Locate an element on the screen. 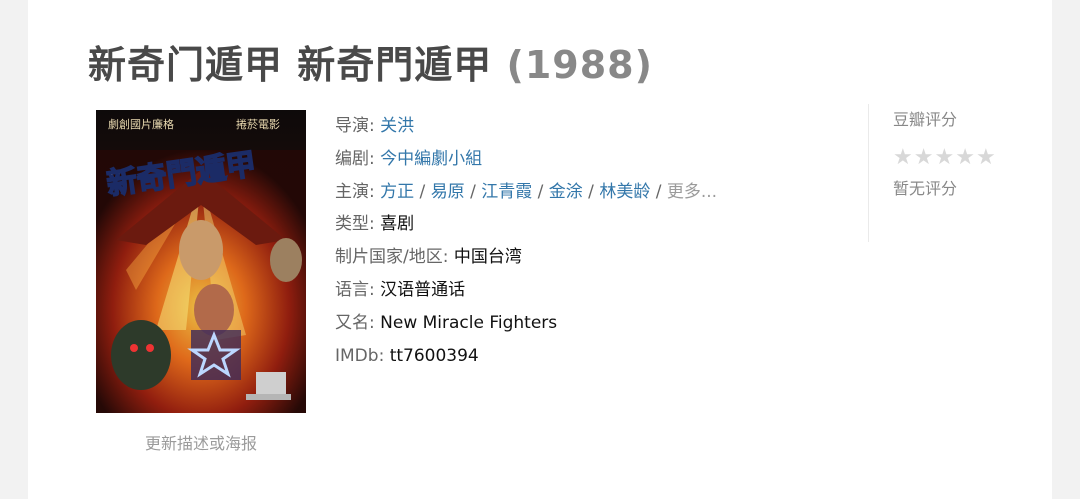  rating-stars: ★★★★★ is located at coordinates (945, 158).